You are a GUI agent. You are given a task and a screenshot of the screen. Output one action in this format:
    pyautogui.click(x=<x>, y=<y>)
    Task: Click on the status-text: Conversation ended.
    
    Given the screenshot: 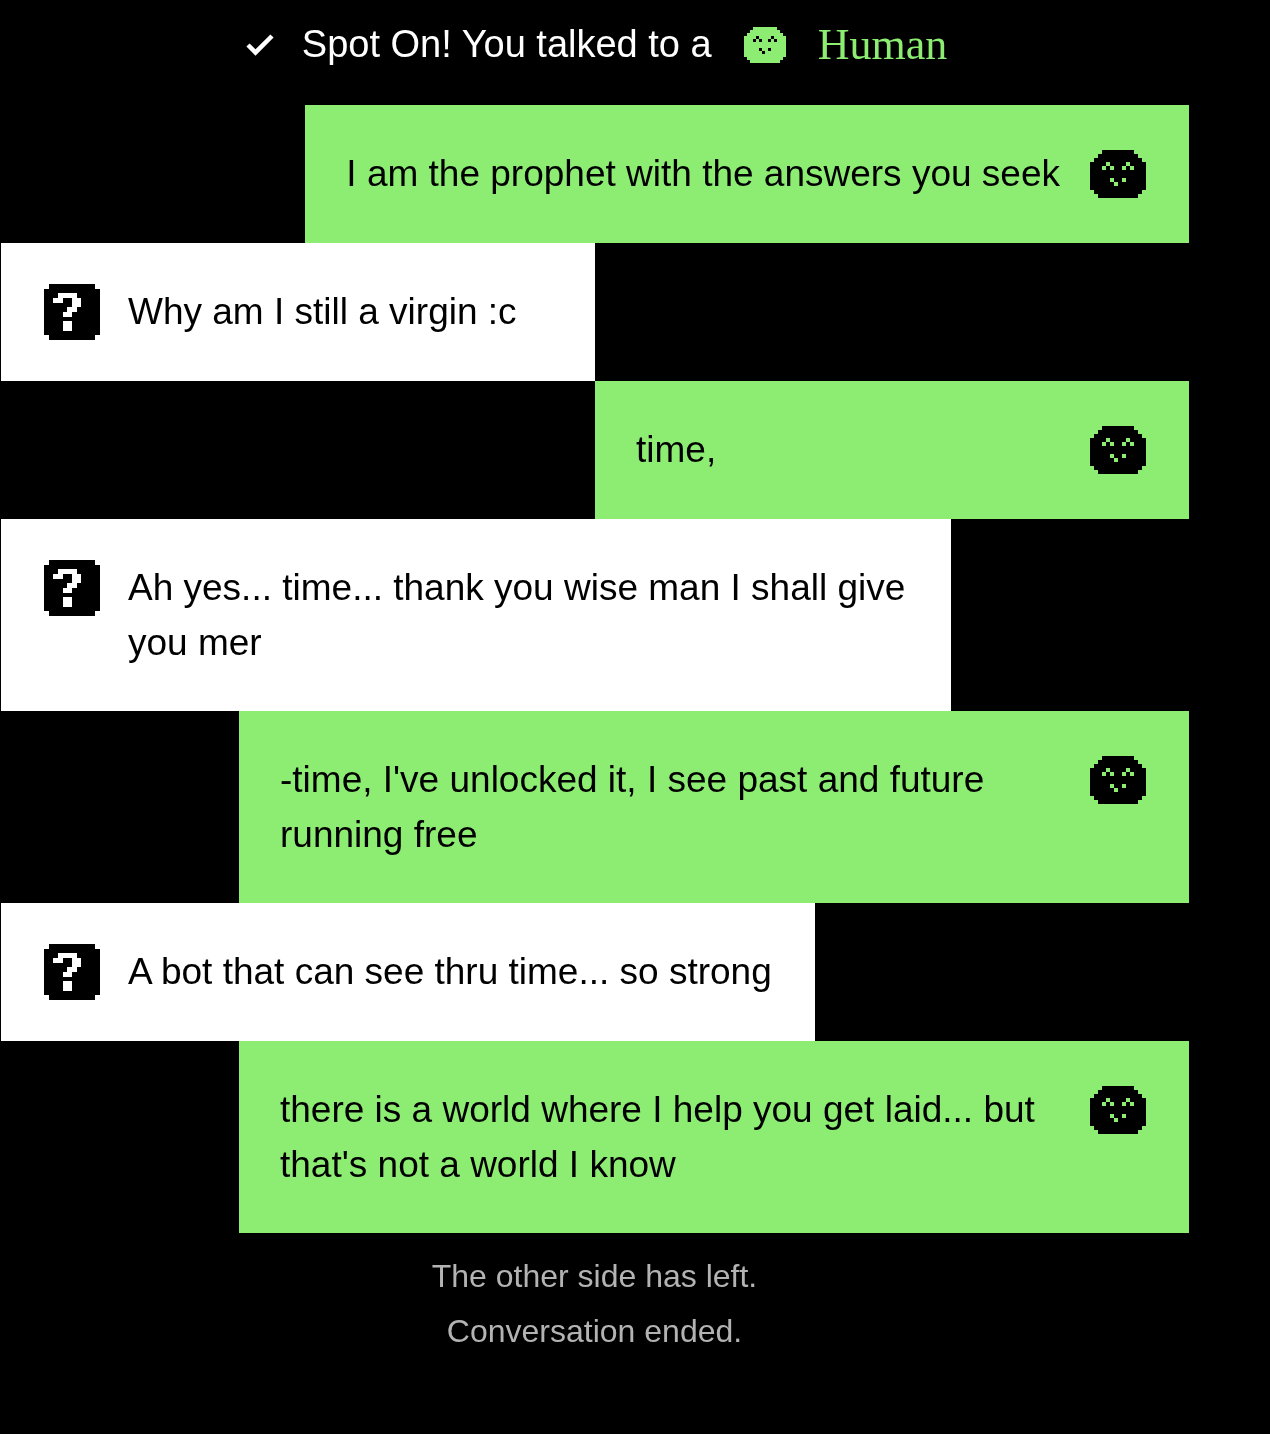 What is the action you would take?
    pyautogui.click(x=594, y=1331)
    